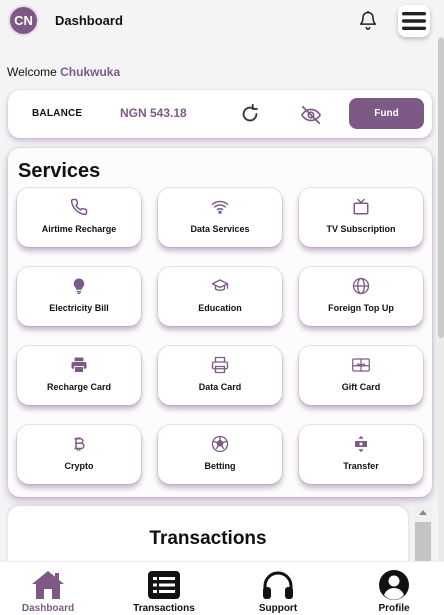 This screenshot has height=615, width=444. What do you see at coordinates (361, 444) in the screenshot?
I see `transfer-icon` at bounding box center [361, 444].